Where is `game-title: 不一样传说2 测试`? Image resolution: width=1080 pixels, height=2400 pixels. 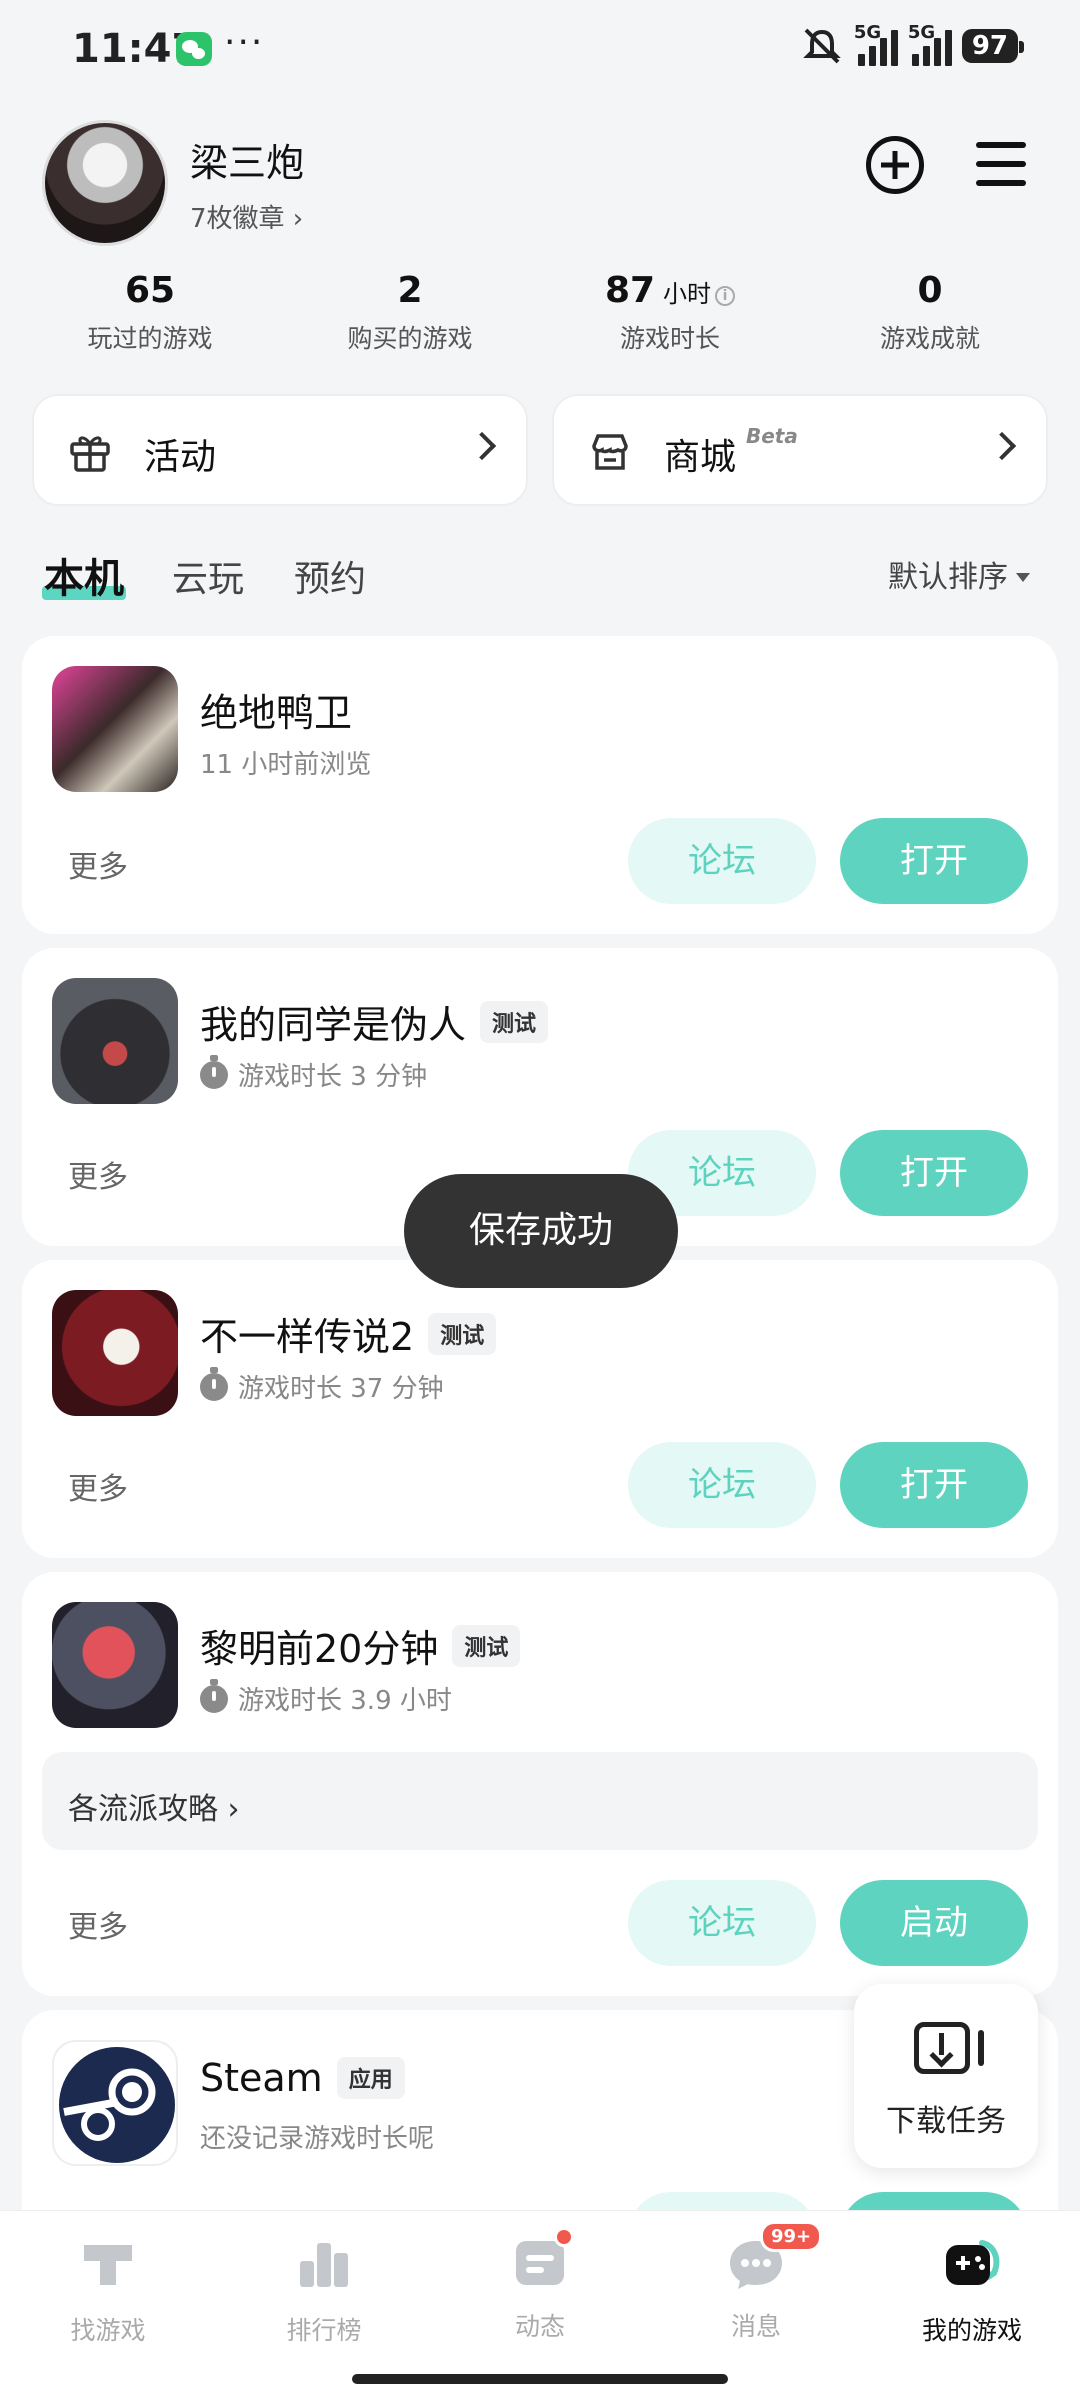 game-title: 不一样传说2 测试 is located at coordinates (348, 1333).